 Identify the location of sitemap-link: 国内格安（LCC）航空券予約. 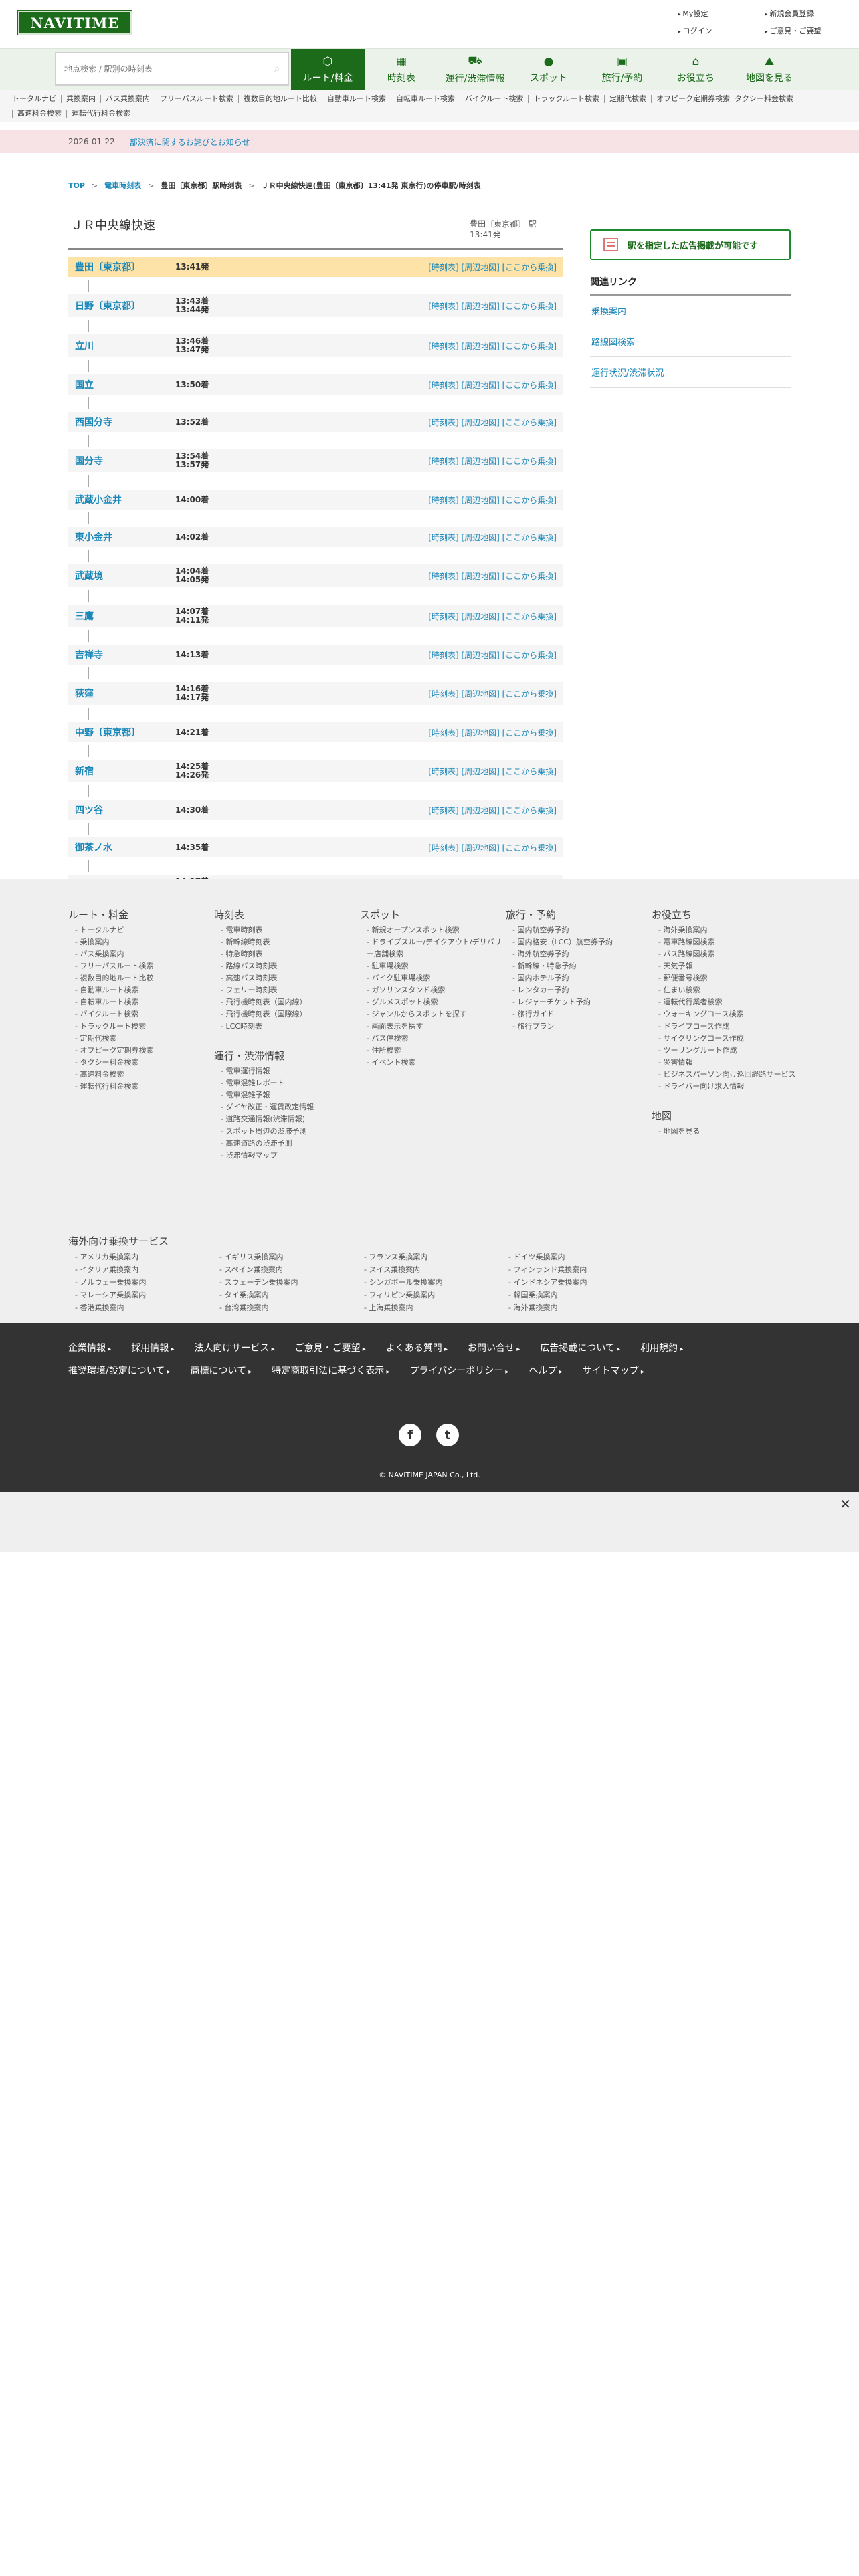
(582, 942).